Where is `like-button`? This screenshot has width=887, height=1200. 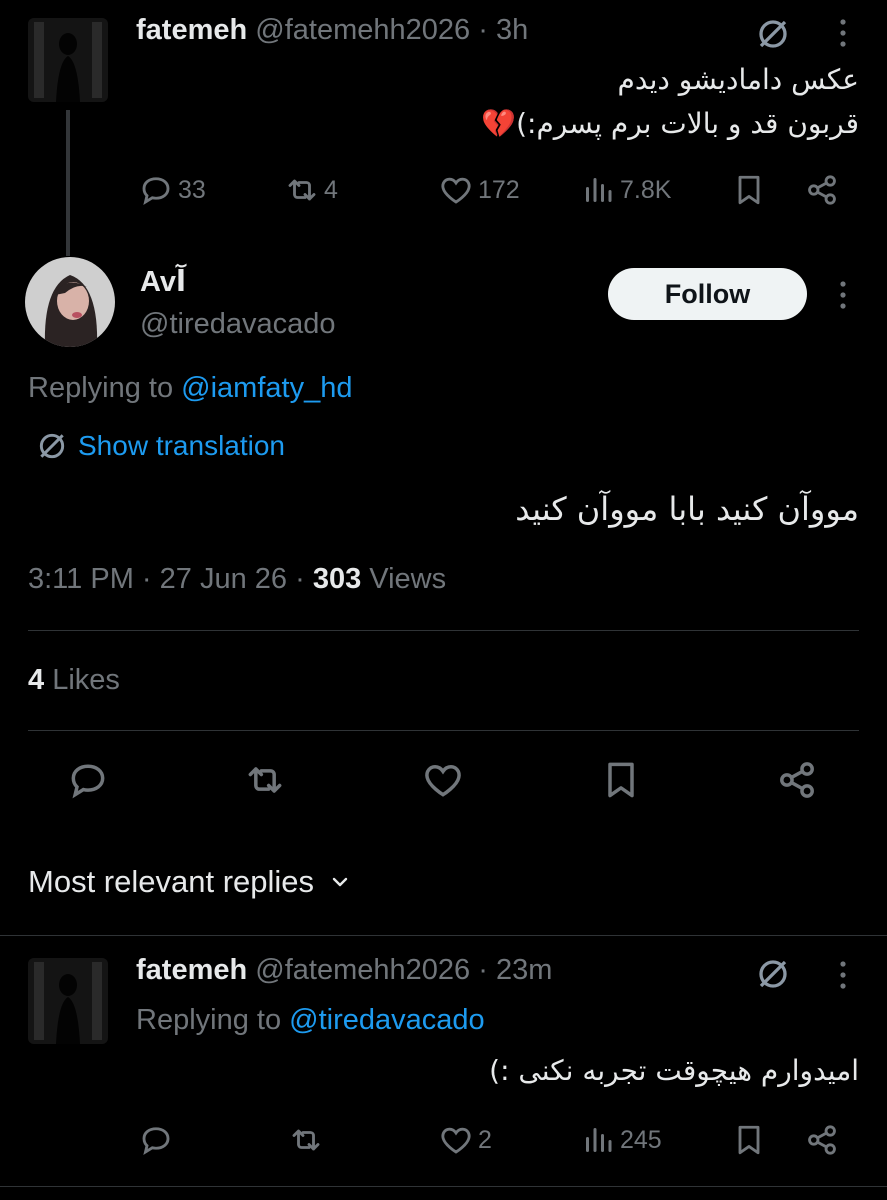 like-button is located at coordinates (443, 780).